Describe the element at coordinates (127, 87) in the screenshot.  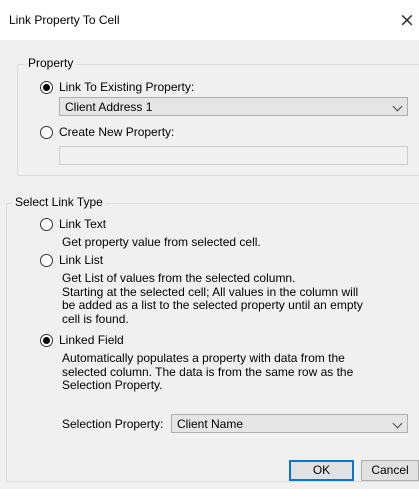
I see `link-existing-label: Link To Existing Property:` at that location.